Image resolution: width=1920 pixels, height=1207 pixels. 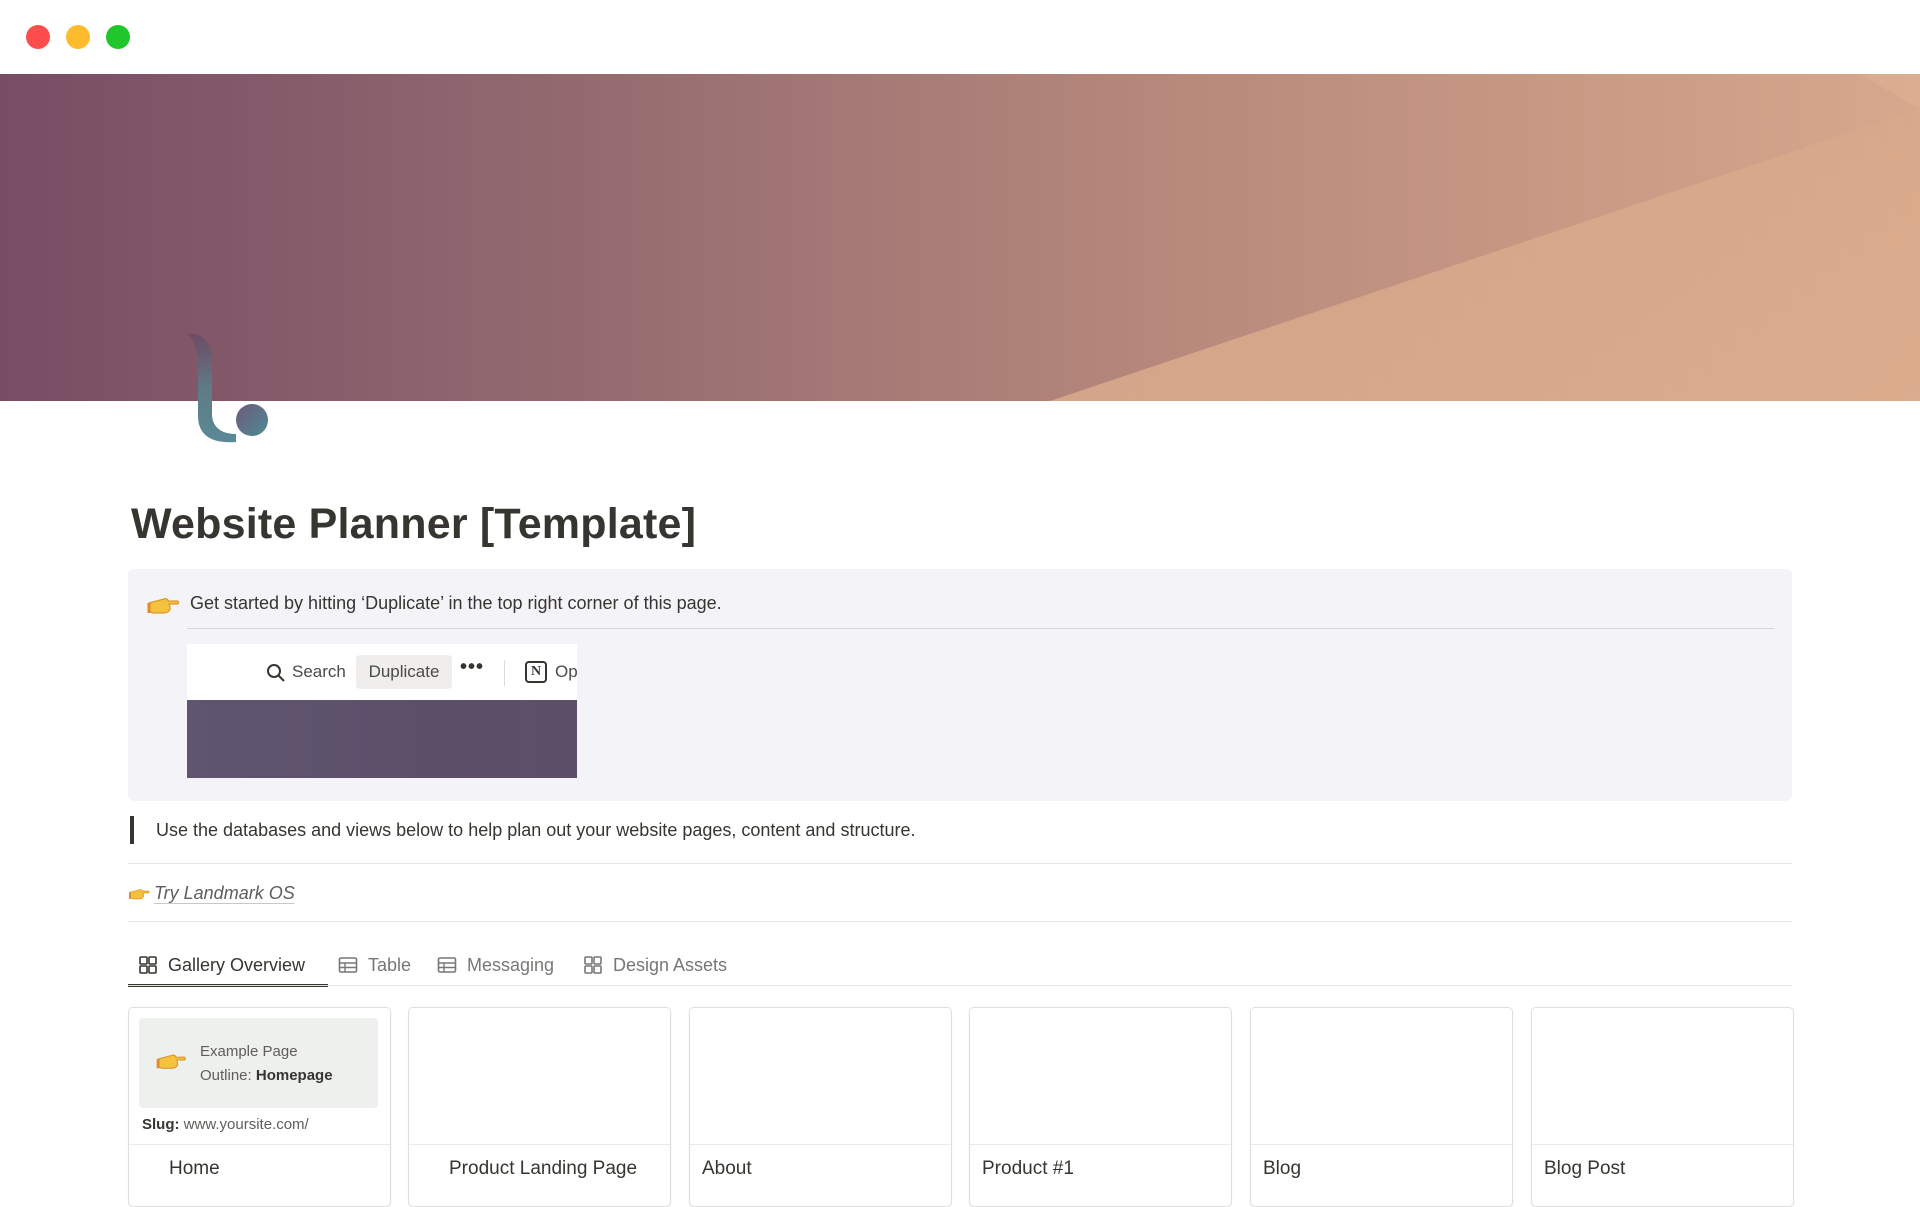 I want to click on tab-design-assets: Design Assets, so click(x=655, y=965).